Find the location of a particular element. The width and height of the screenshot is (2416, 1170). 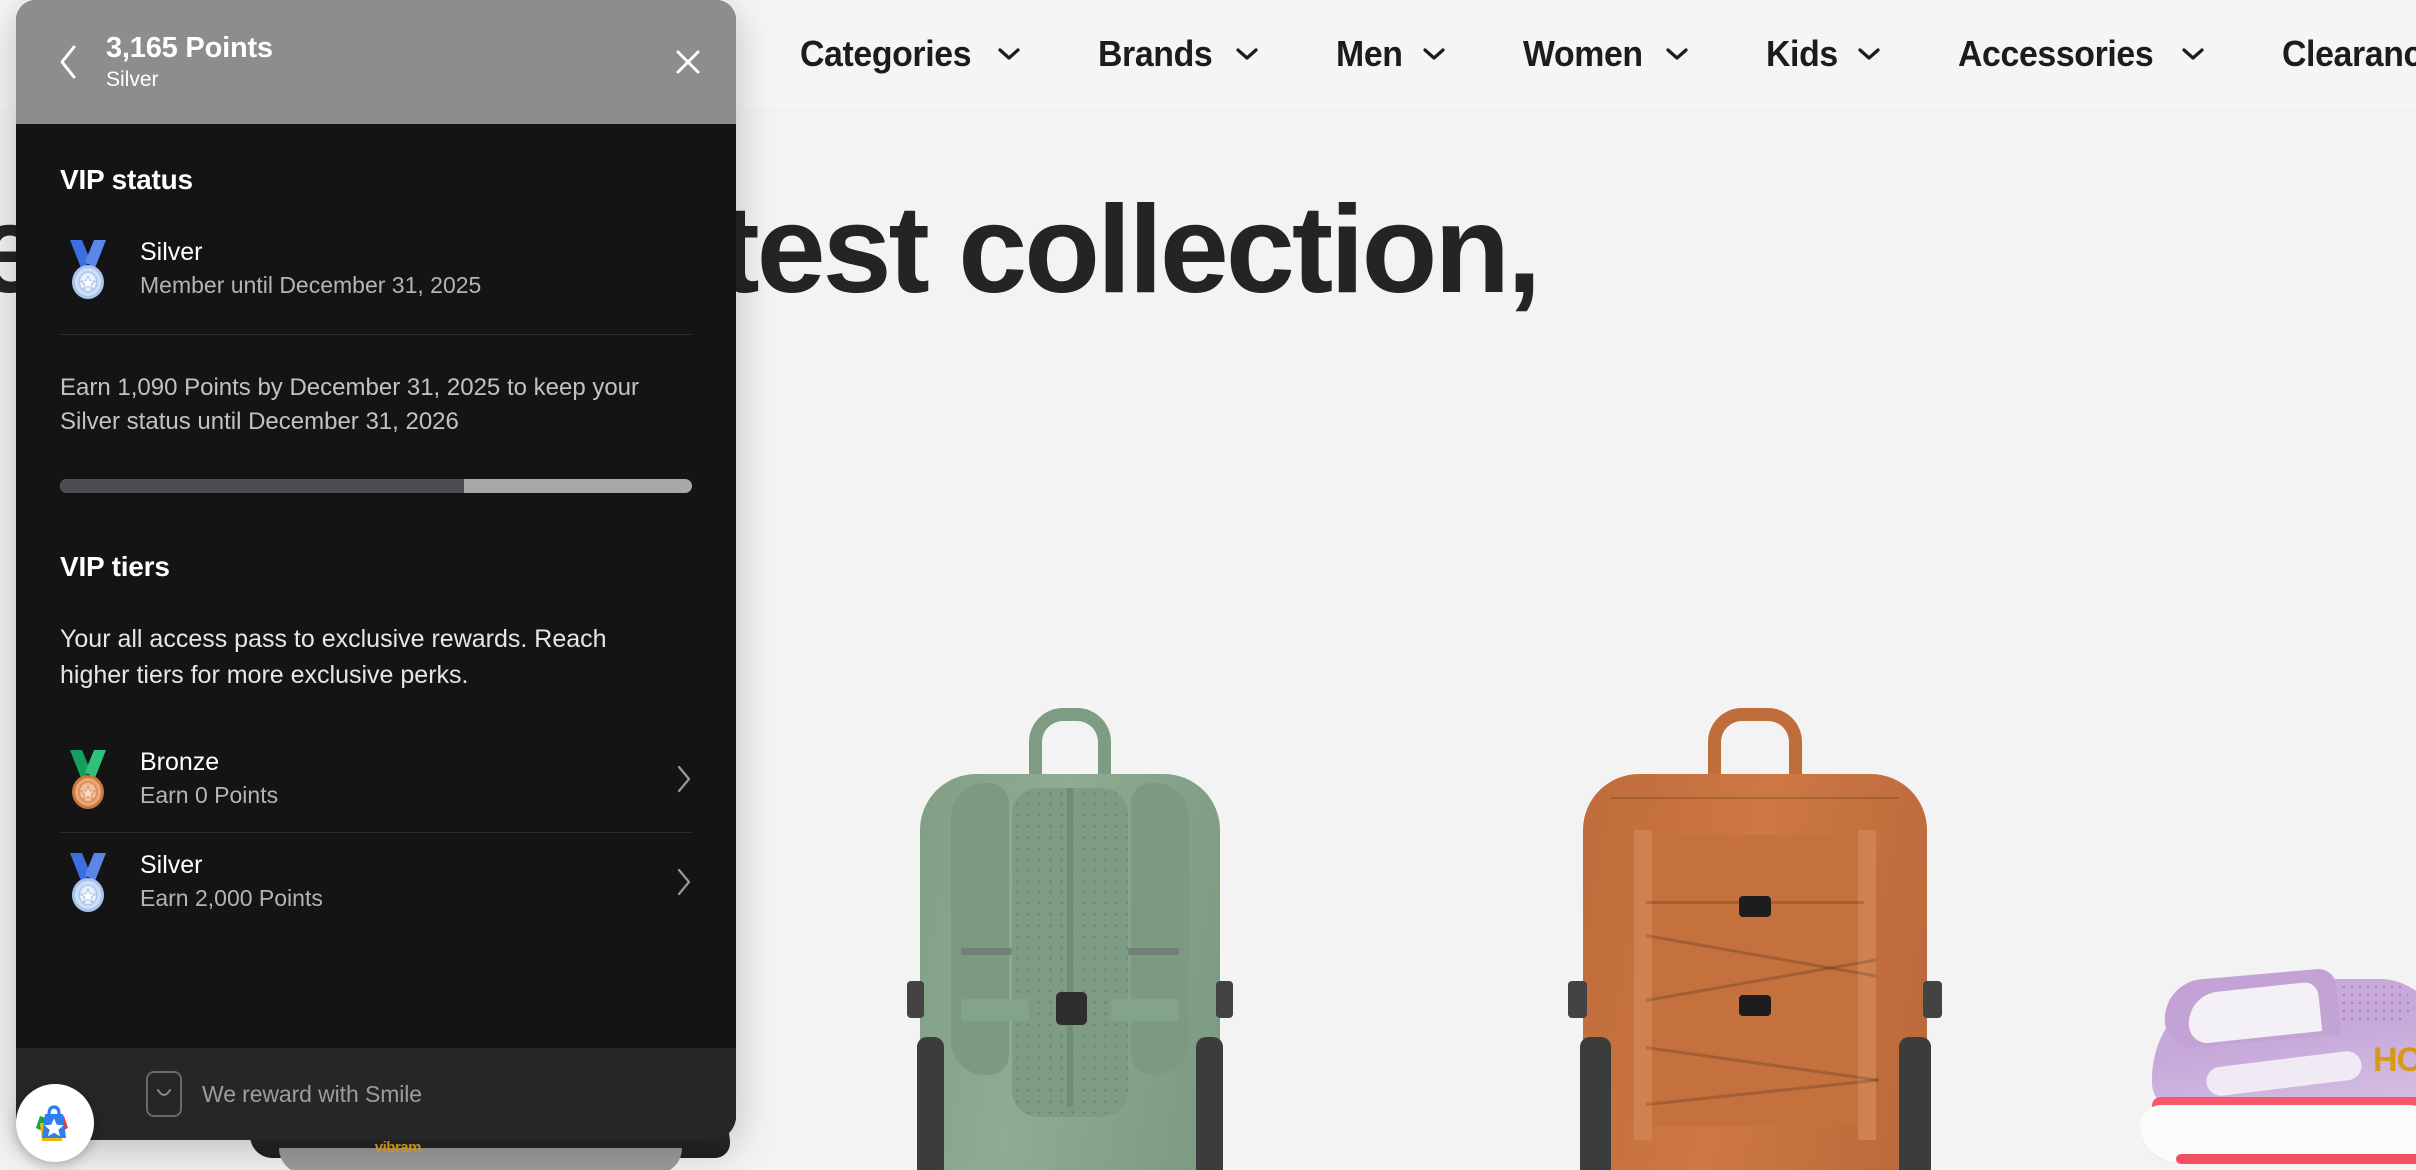

nav-item-label: Clearance is located at coordinates (2349, 53).